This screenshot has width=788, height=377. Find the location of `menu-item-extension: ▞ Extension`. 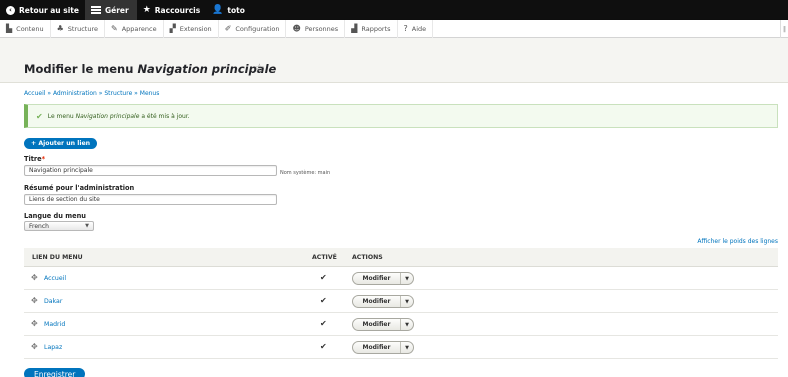

menu-item-extension: ▞ Extension is located at coordinates (191, 28).